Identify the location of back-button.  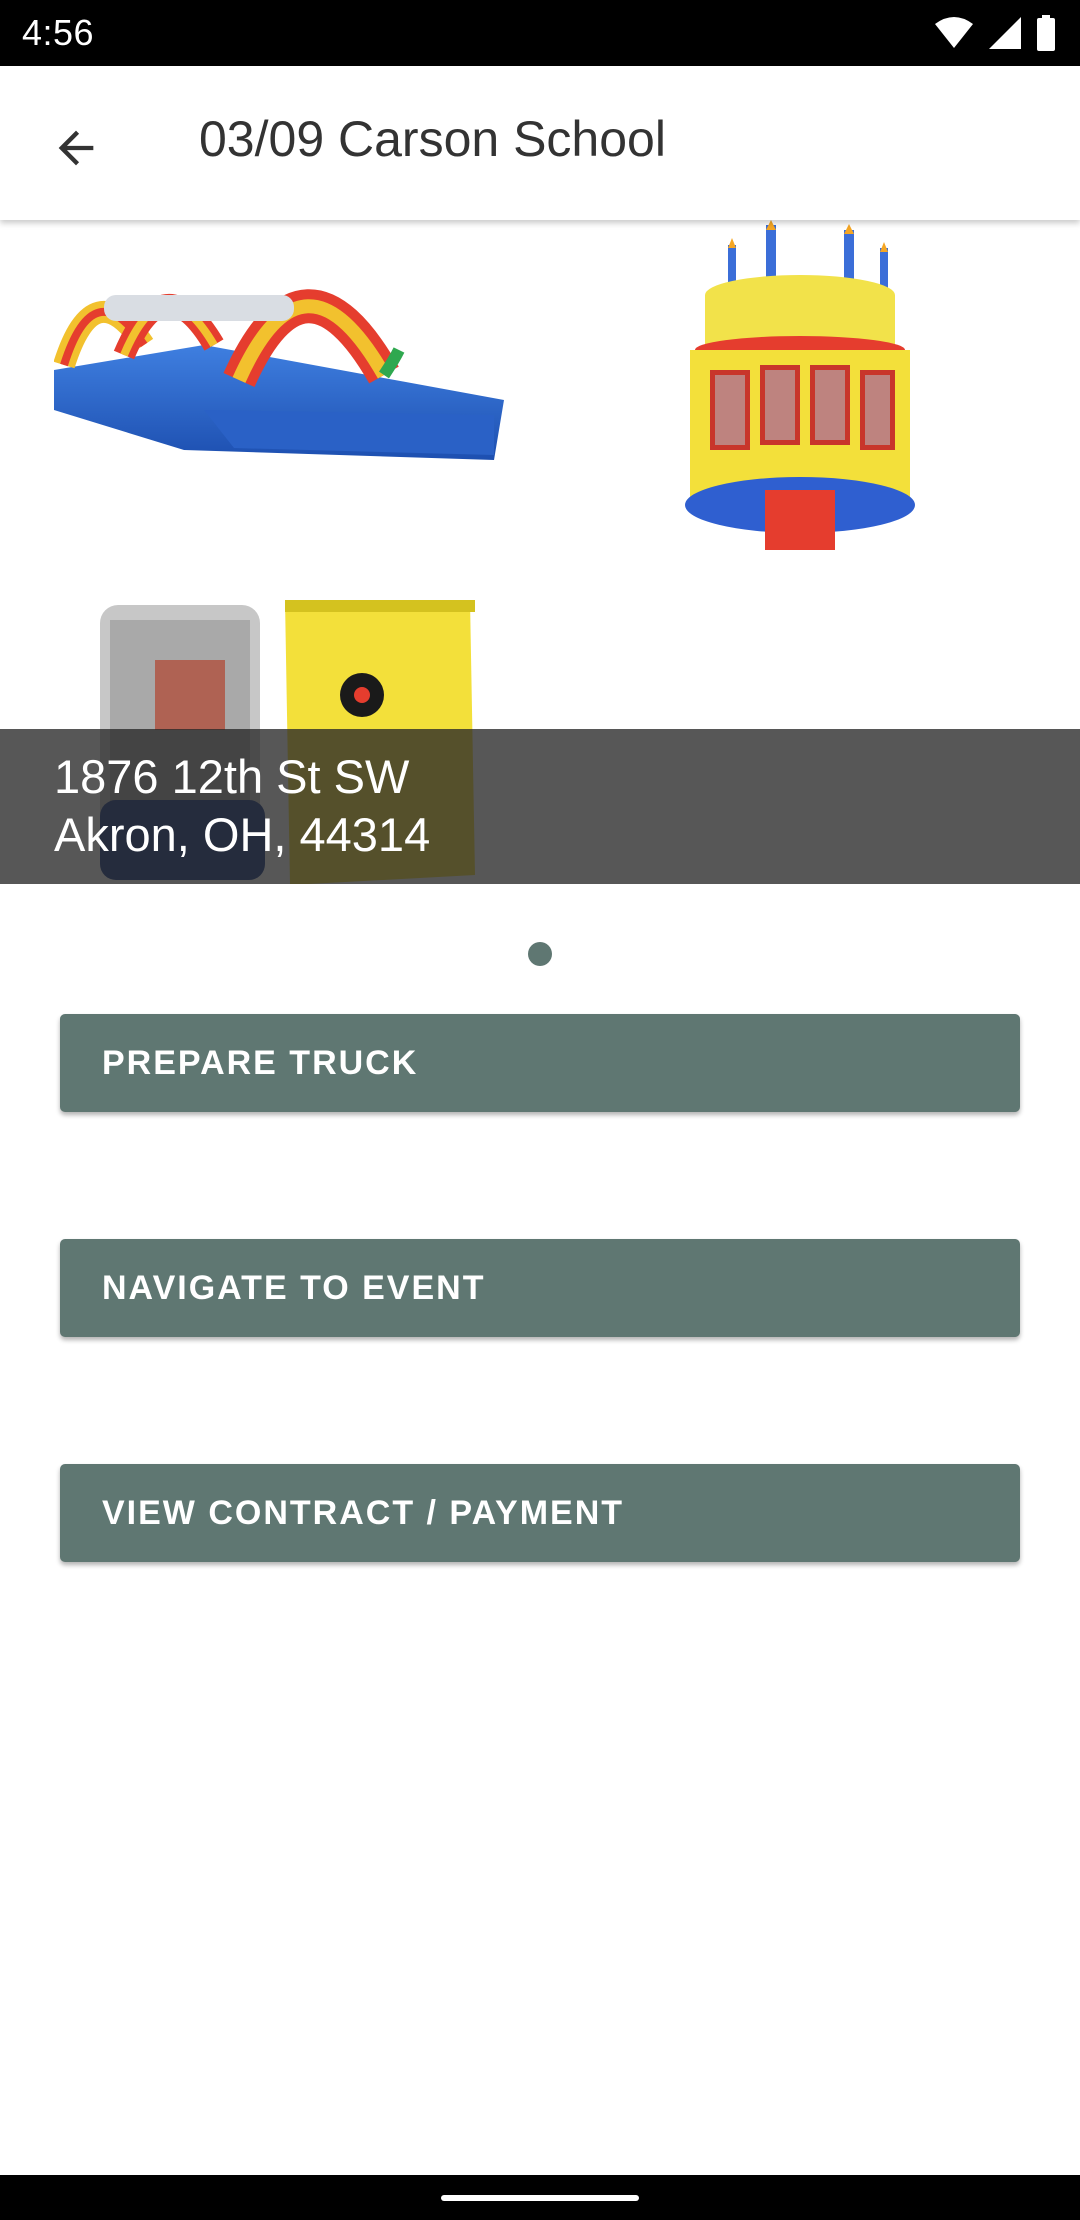
(76, 148).